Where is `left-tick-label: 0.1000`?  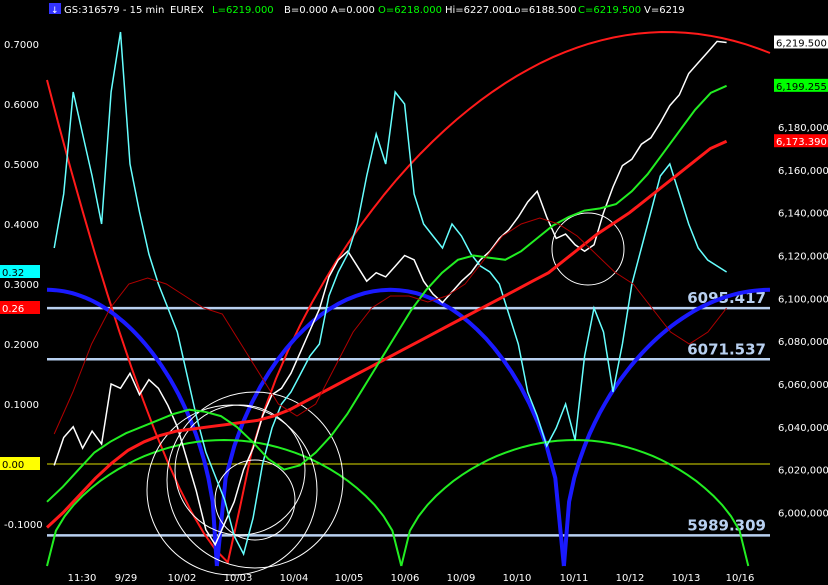
left-tick-label: 0.1000 is located at coordinates (21, 405).